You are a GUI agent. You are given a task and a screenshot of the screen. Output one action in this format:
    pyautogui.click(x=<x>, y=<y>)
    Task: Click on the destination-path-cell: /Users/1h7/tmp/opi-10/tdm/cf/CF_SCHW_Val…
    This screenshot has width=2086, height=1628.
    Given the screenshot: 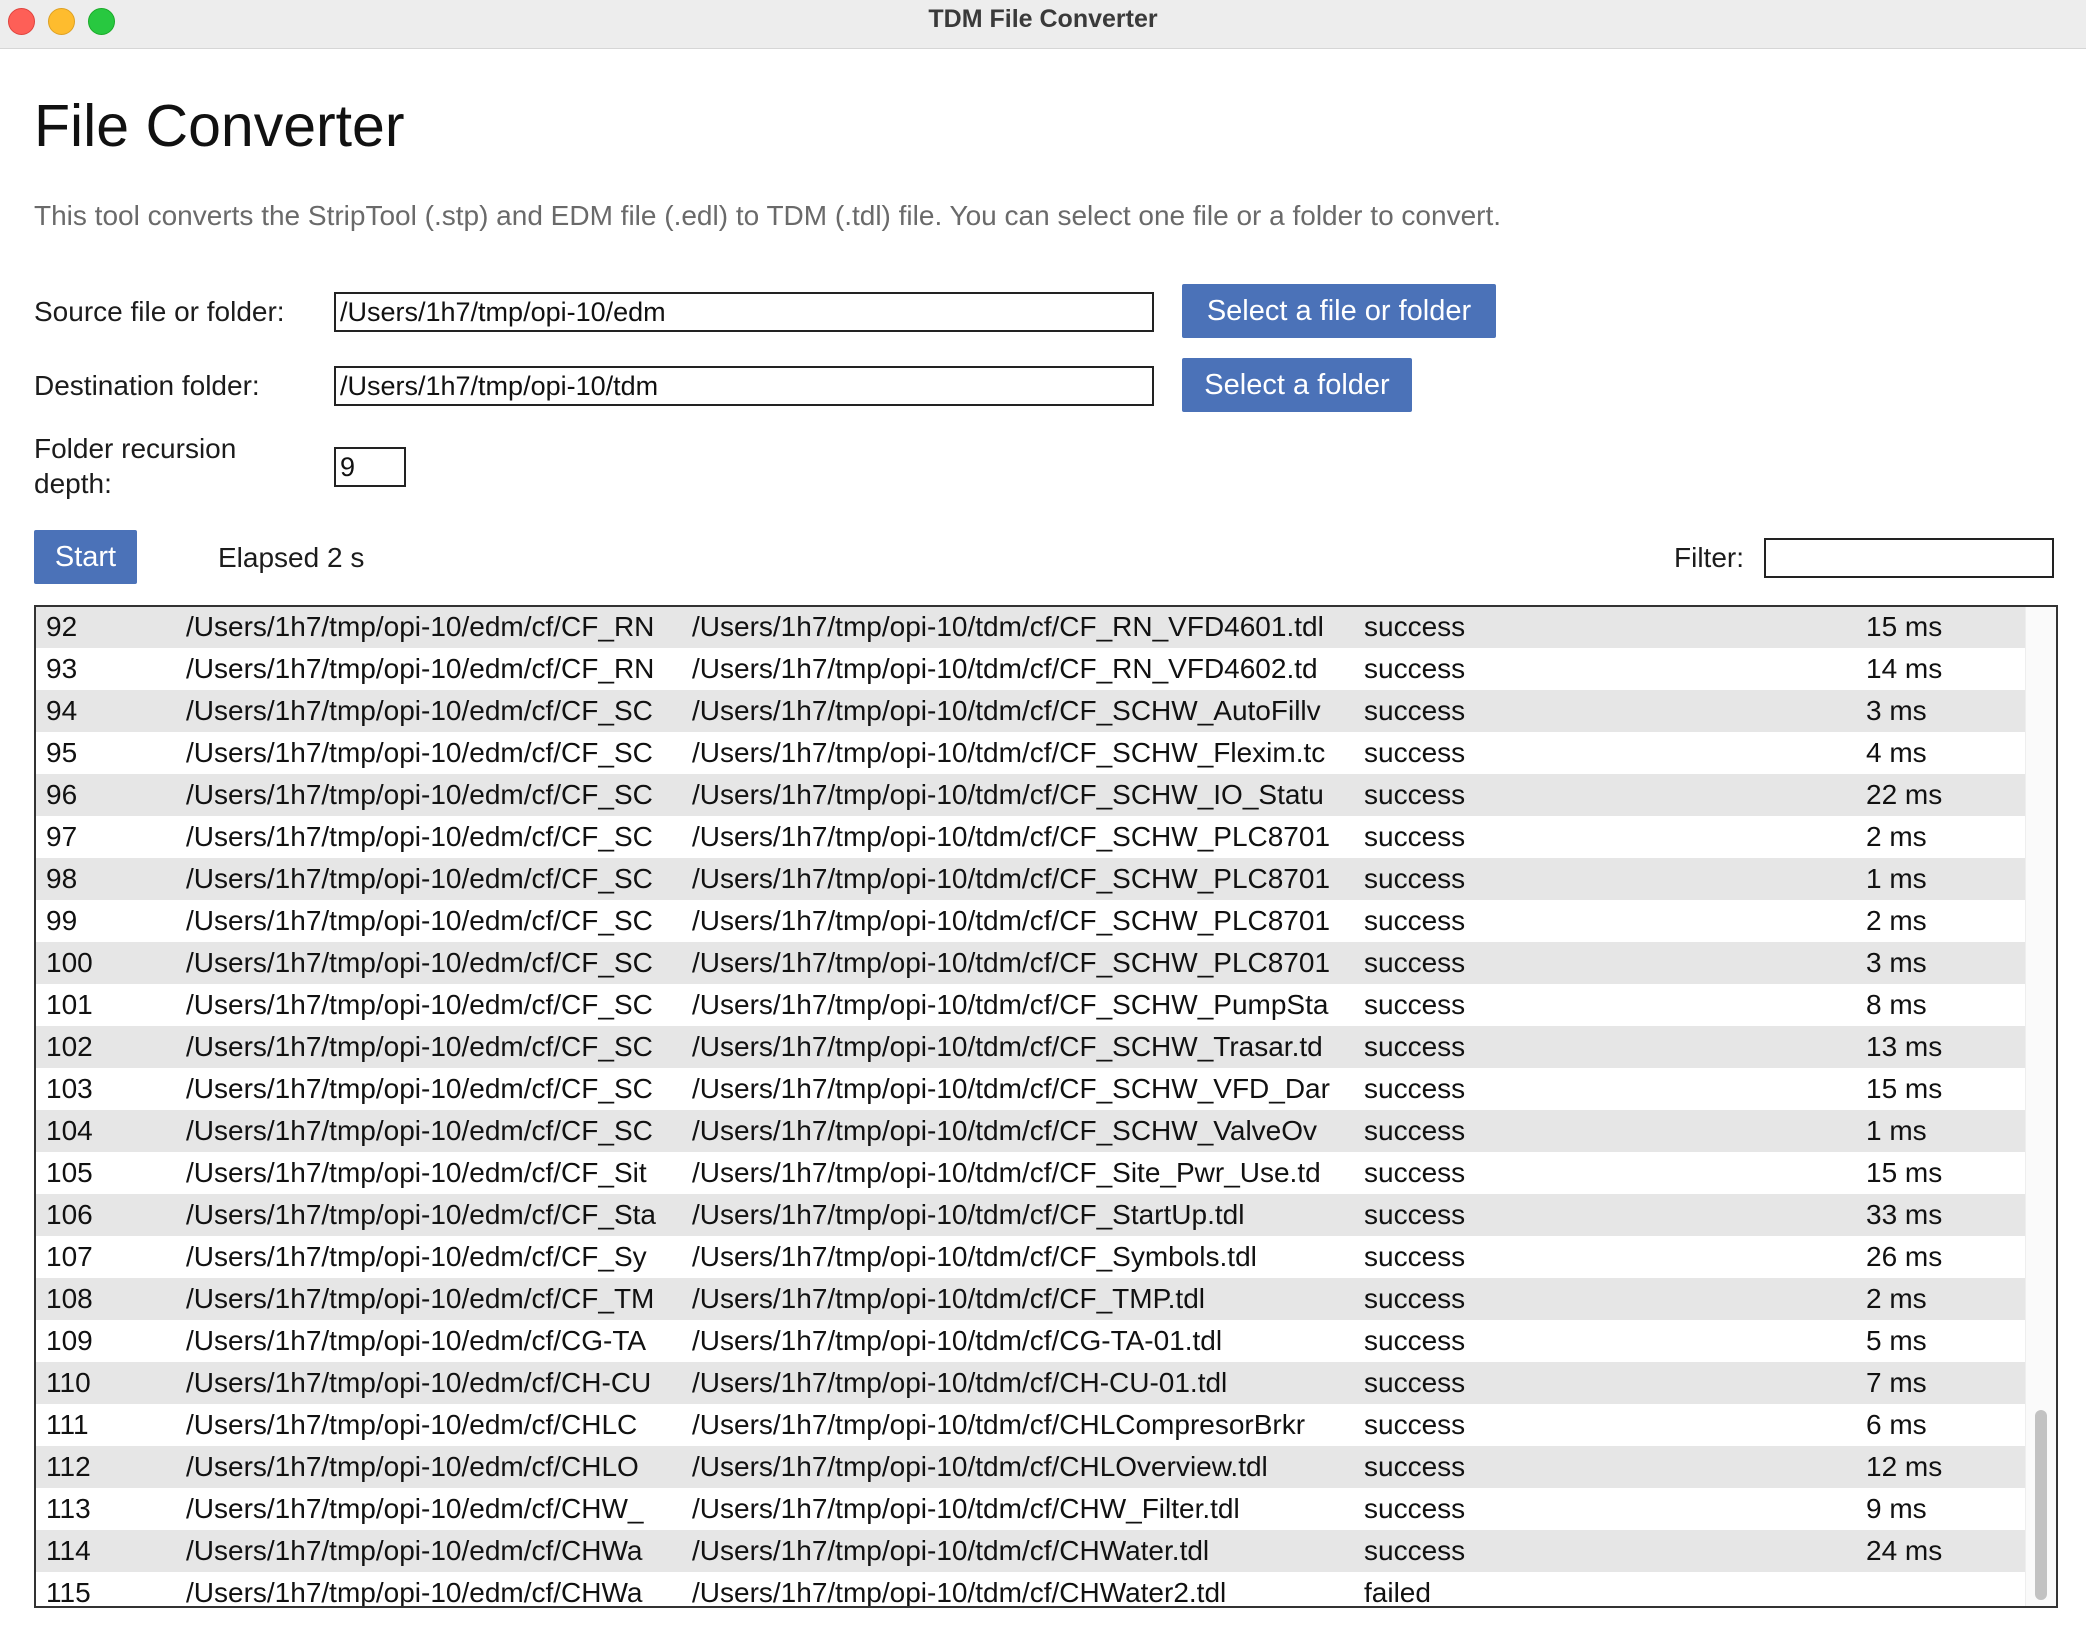 What is the action you would take?
    pyautogui.click(x=1005, y=1130)
    